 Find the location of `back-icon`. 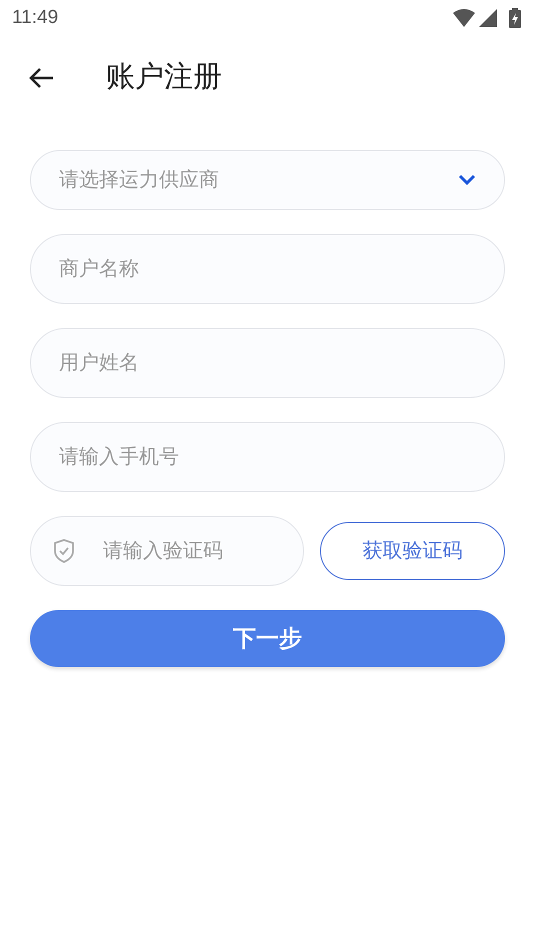

back-icon is located at coordinates (41, 78).